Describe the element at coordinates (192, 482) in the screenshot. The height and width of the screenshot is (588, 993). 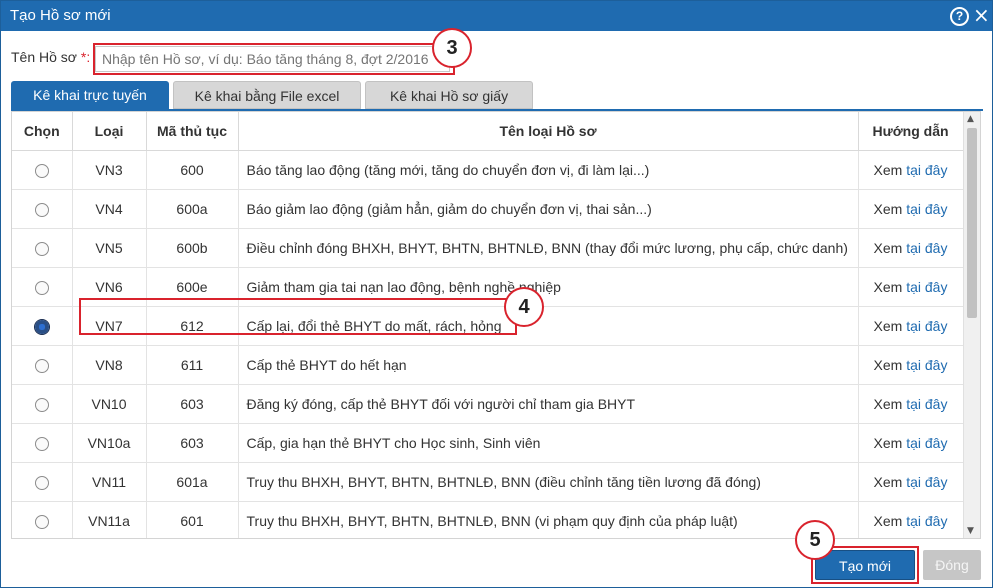
I see `code-cell: 601a` at that location.